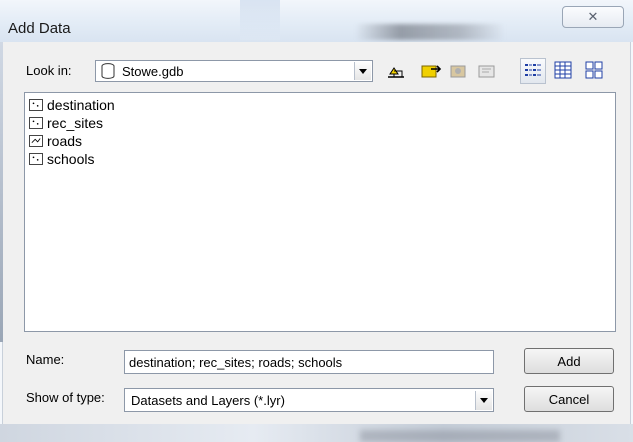  What do you see at coordinates (153, 71) in the screenshot?
I see `look-in-value: Stowe.gdb` at bounding box center [153, 71].